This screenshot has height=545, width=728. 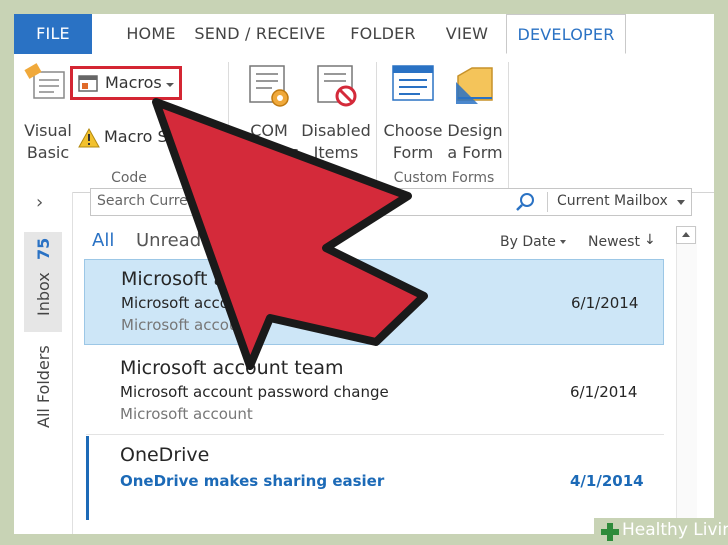 I want to click on message-list-scrollbar, so click(x=686, y=380).